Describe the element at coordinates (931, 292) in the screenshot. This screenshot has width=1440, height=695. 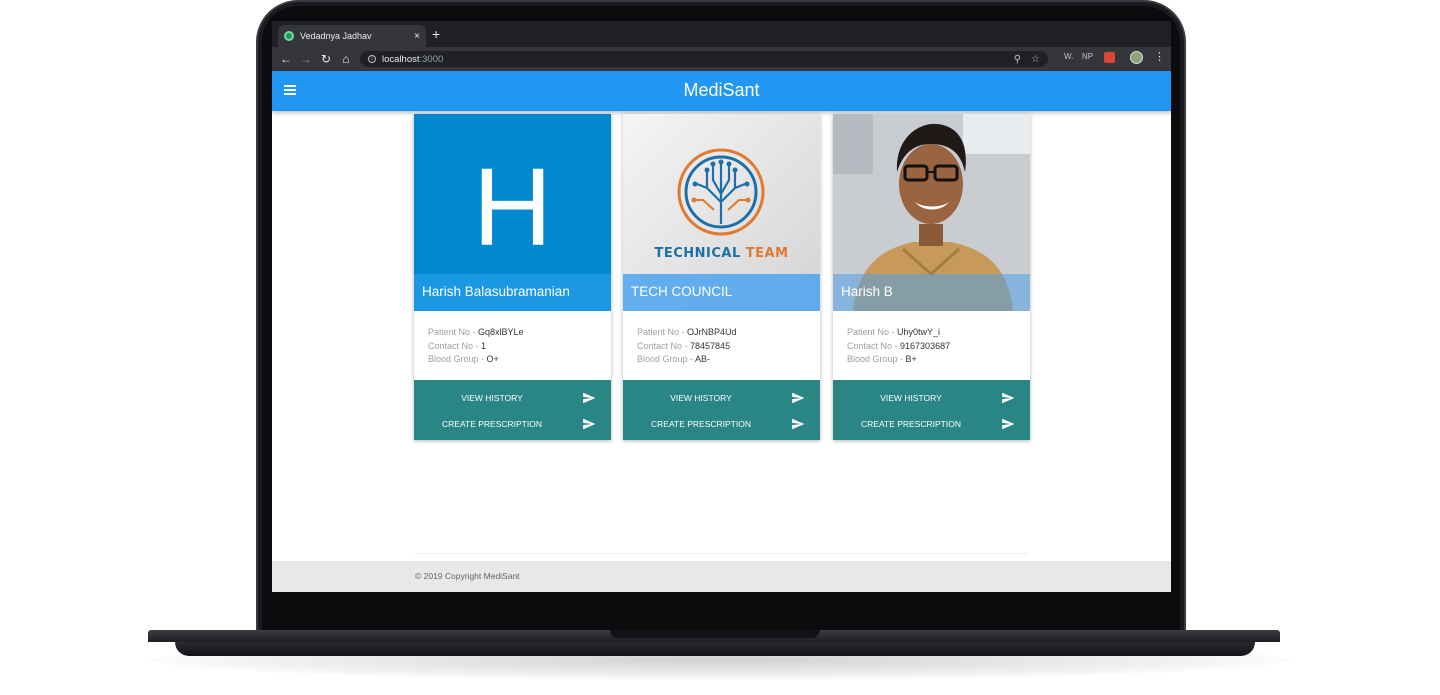
I see `patient-name: Harish B` at that location.